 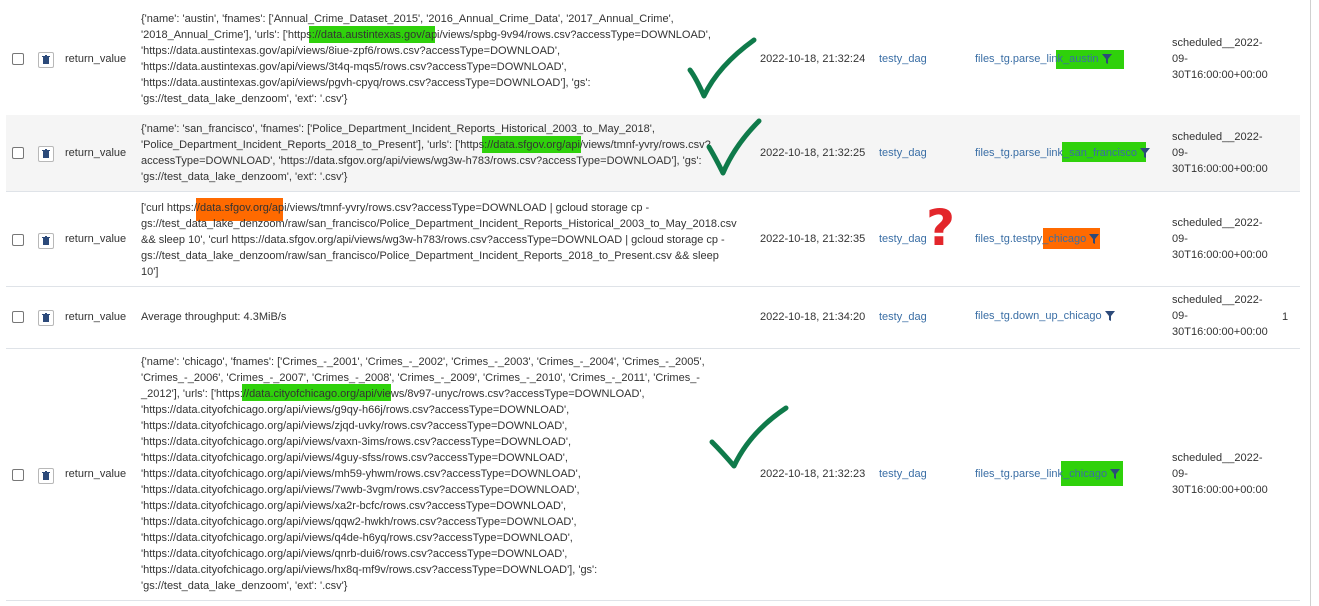 I want to click on task-id-link: files_tg.down_up_chicago, so click(x=1038, y=316).